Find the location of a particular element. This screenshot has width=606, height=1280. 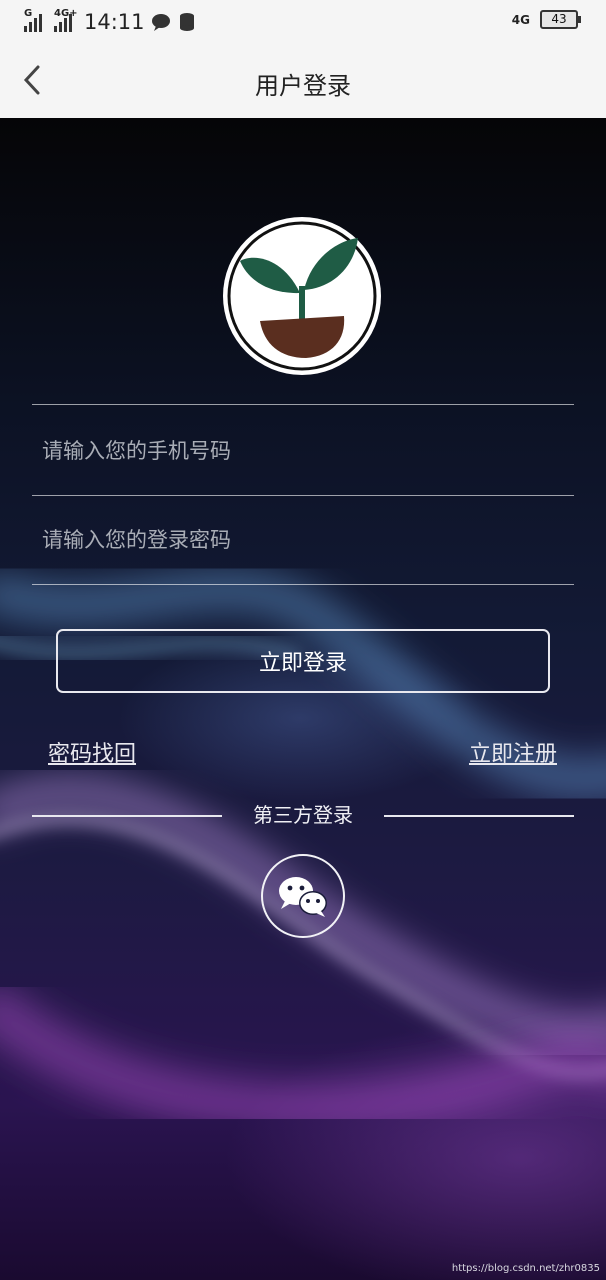

battery-icon: 43 is located at coordinates (560, 19).